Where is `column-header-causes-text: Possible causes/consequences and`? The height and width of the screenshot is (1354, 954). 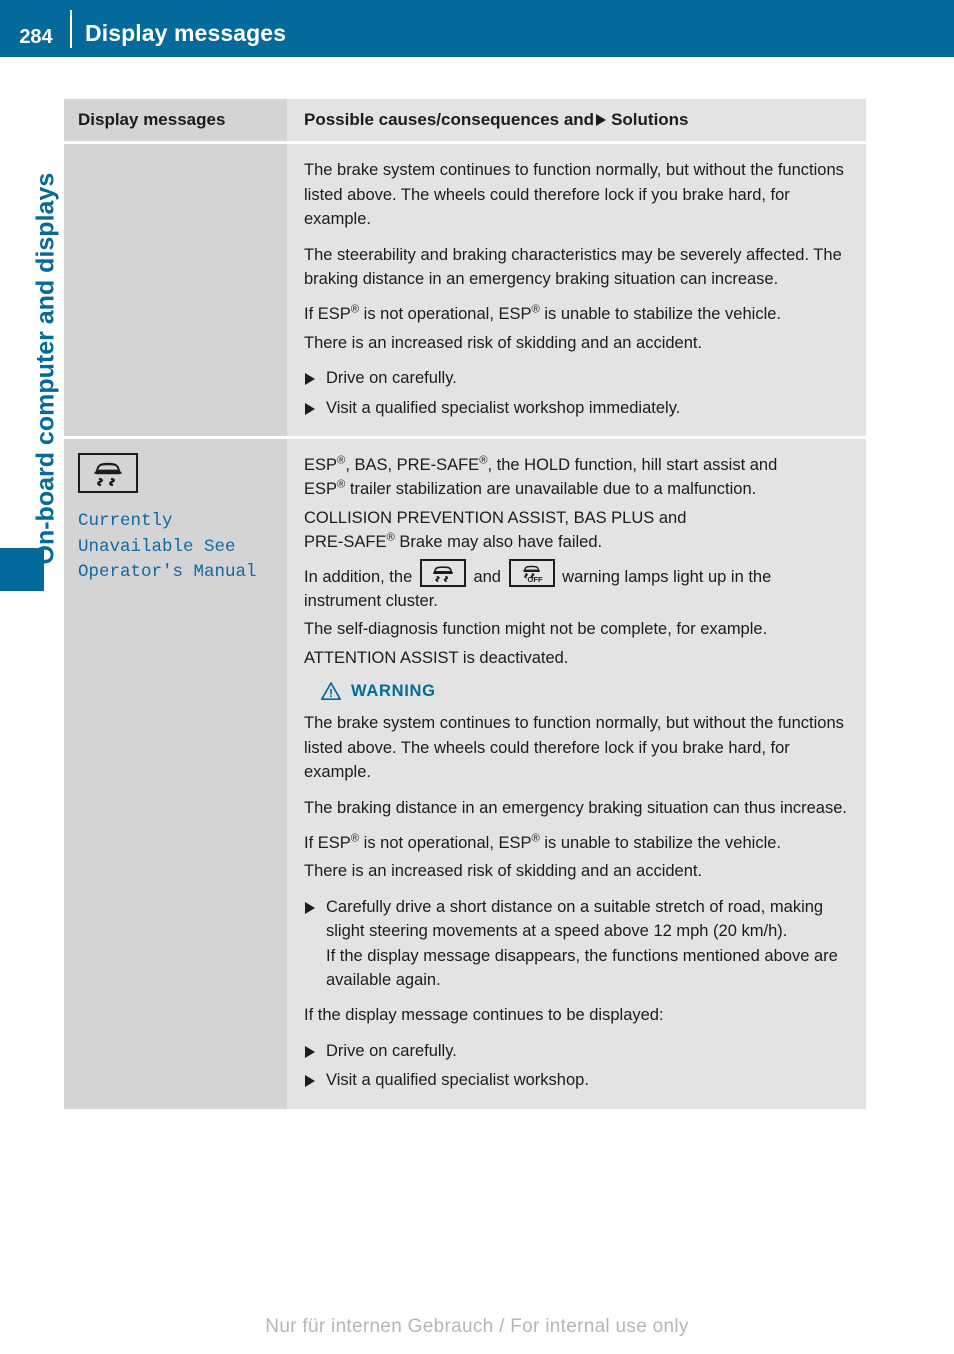
column-header-causes-text: Possible causes/consequences and is located at coordinates (449, 119).